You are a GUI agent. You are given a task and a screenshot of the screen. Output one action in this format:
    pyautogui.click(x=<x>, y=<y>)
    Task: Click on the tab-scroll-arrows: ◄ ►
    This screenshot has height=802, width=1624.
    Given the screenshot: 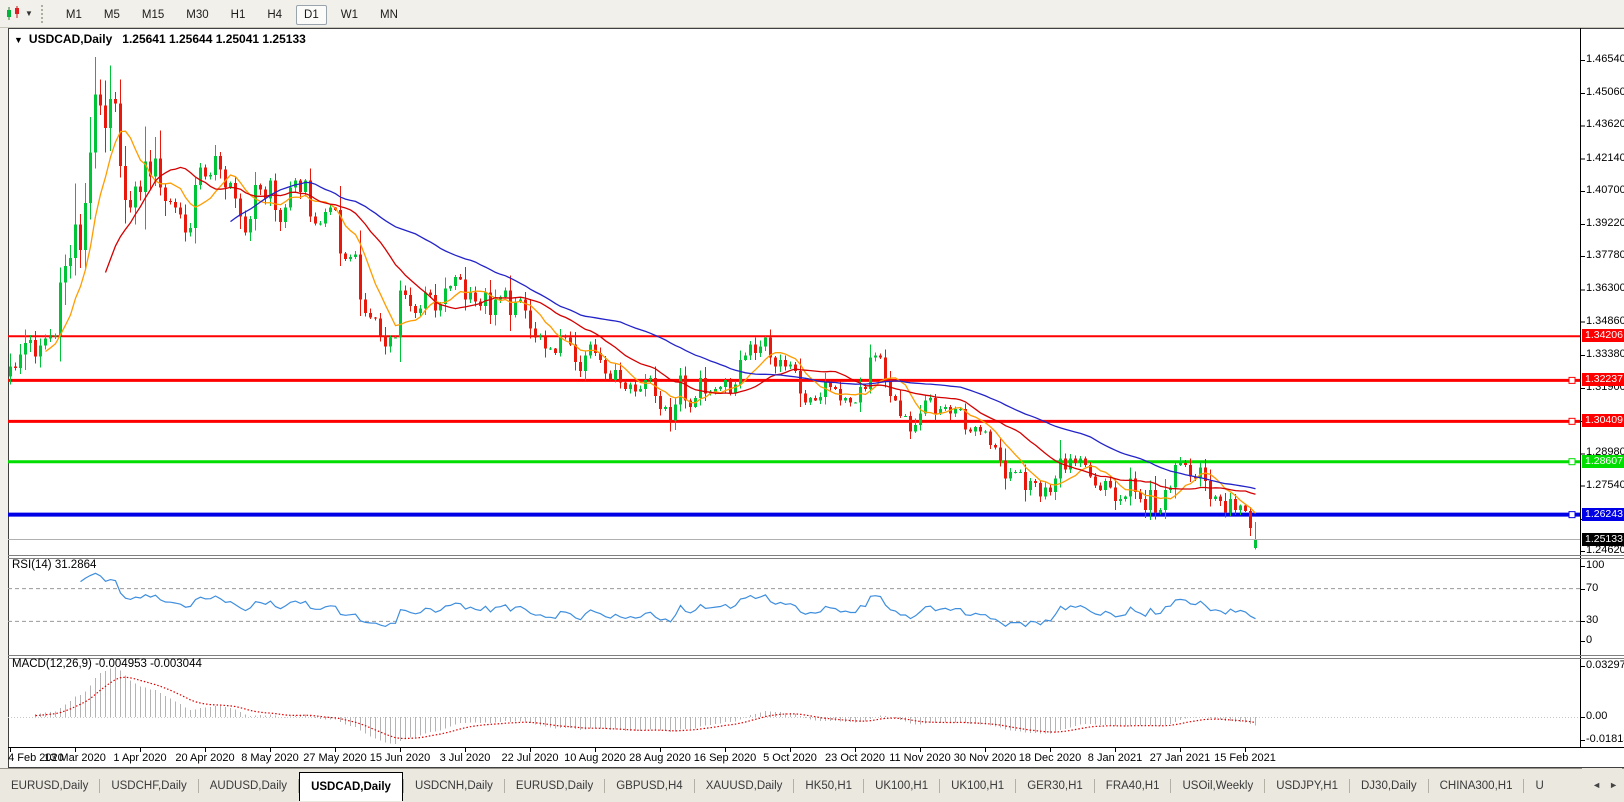 What is the action you would take?
    pyautogui.click(x=1602, y=785)
    